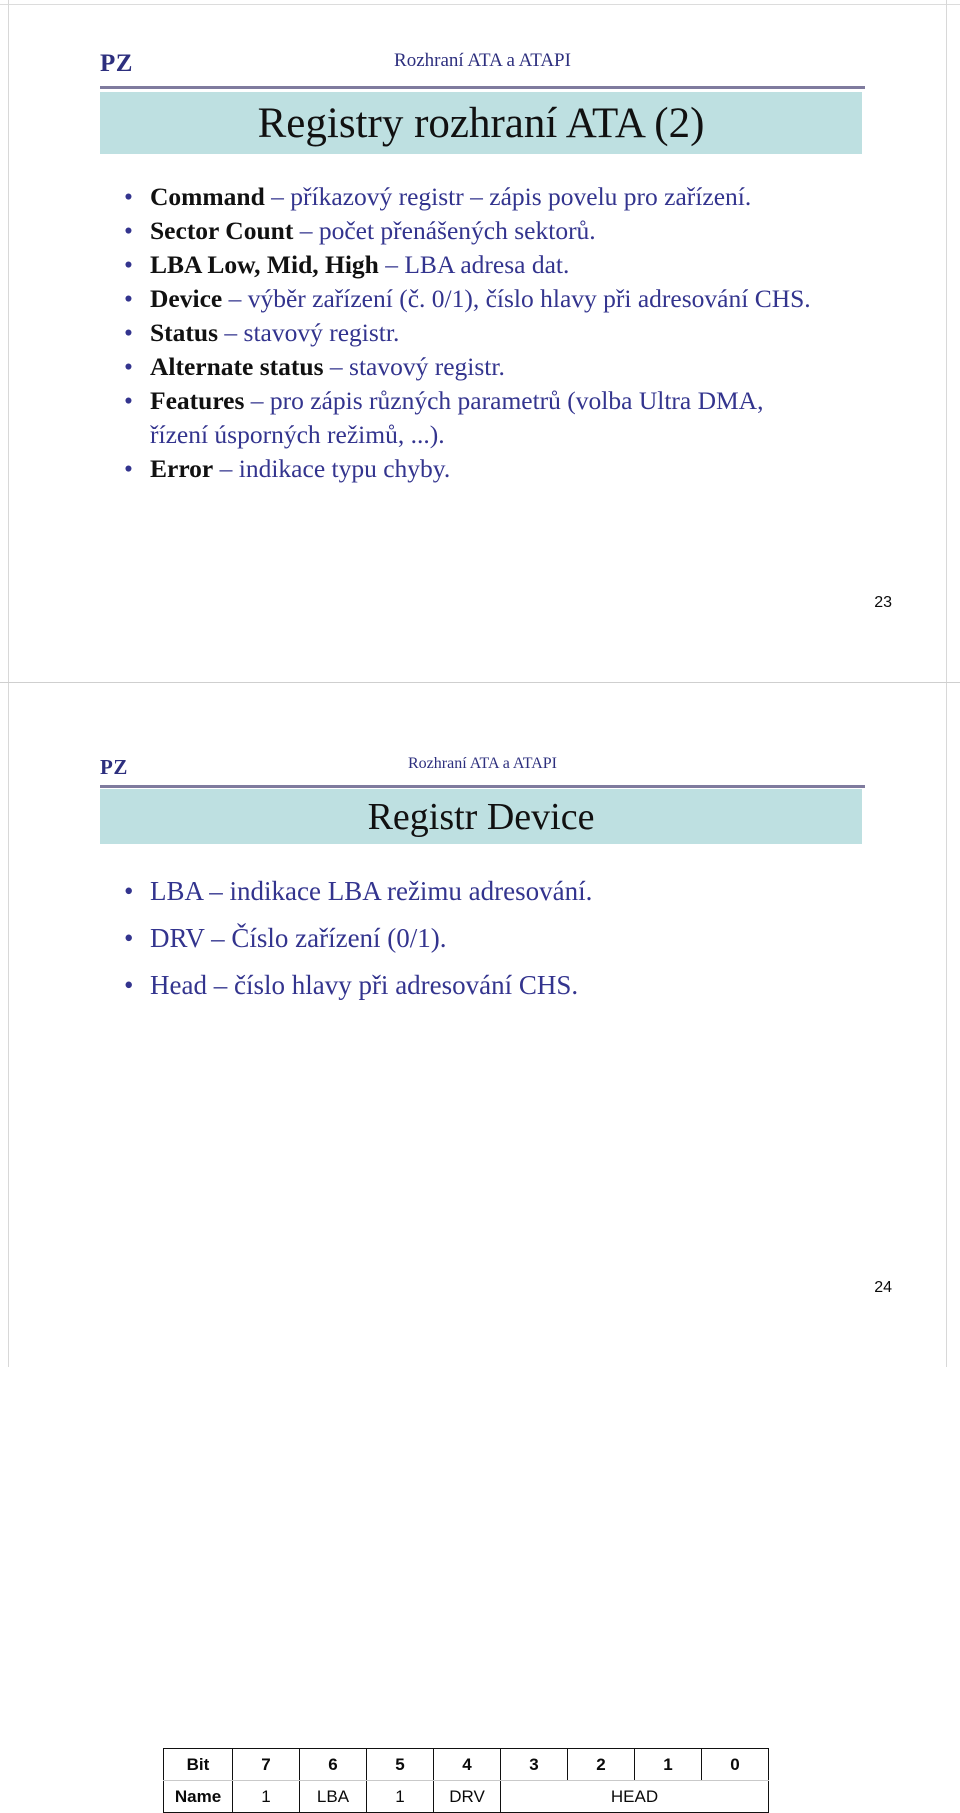 The image size is (960, 1813). Describe the element at coordinates (198, 1796) in the screenshot. I see `table-rowlabel-name: Name` at that location.